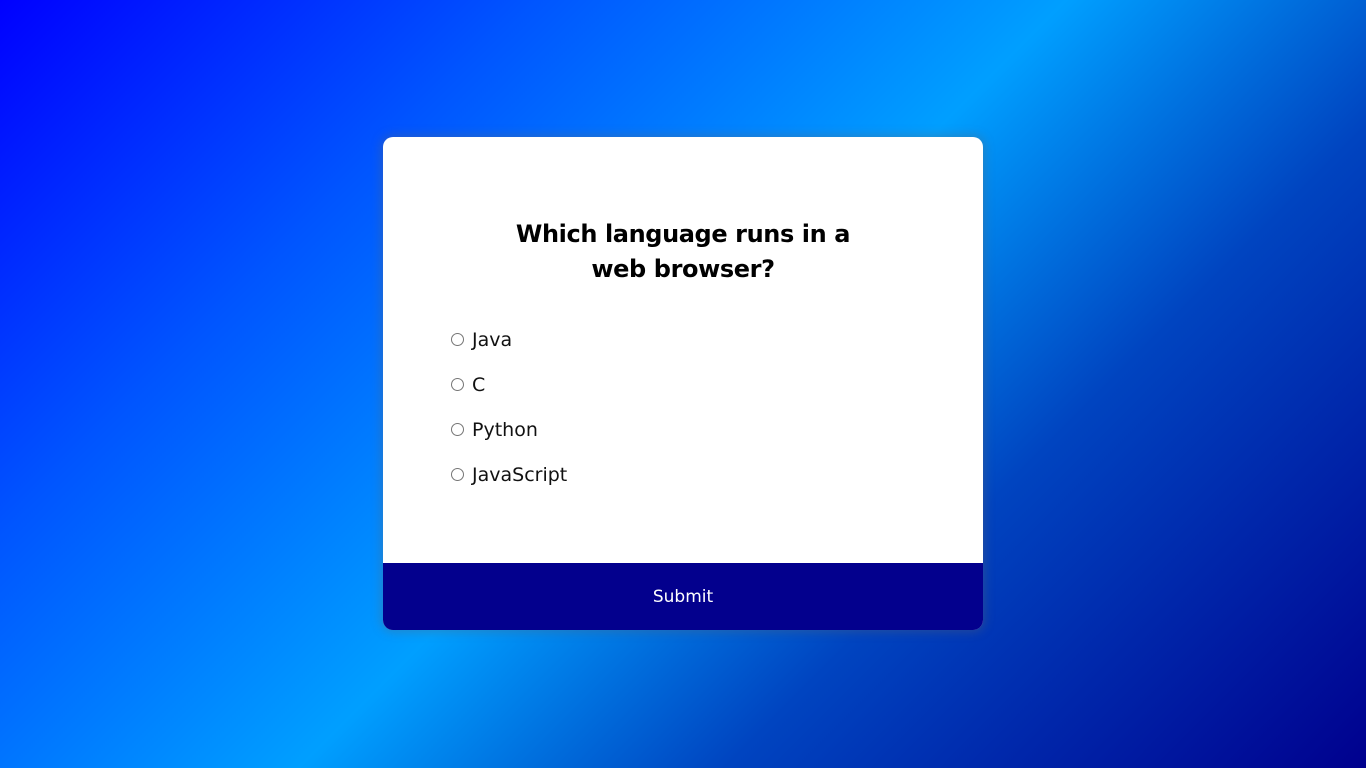 The image size is (1366, 768). I want to click on answer-option-javascript: JavaScript, so click(677, 474).